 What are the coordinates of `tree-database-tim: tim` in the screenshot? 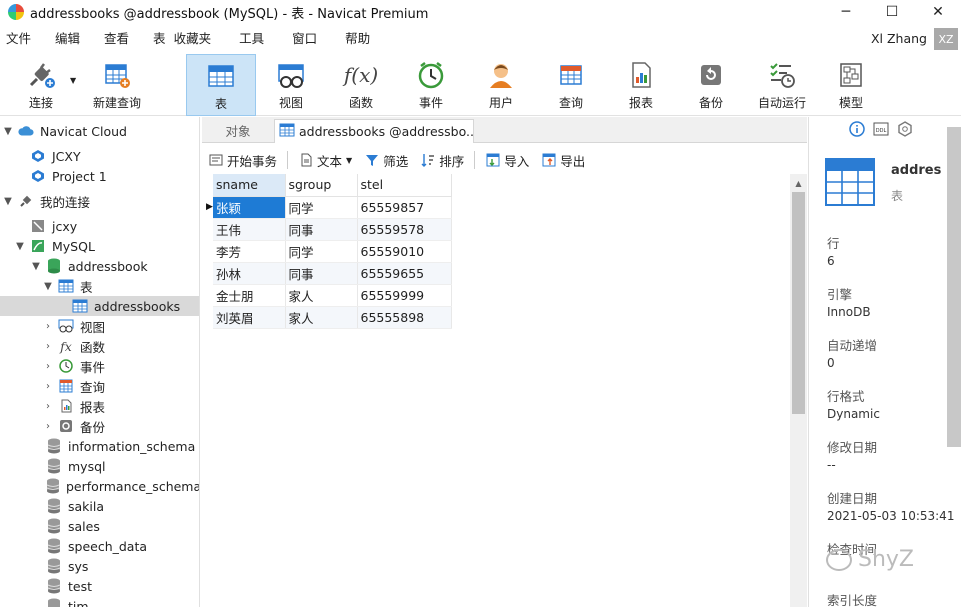 It's located at (99, 601).